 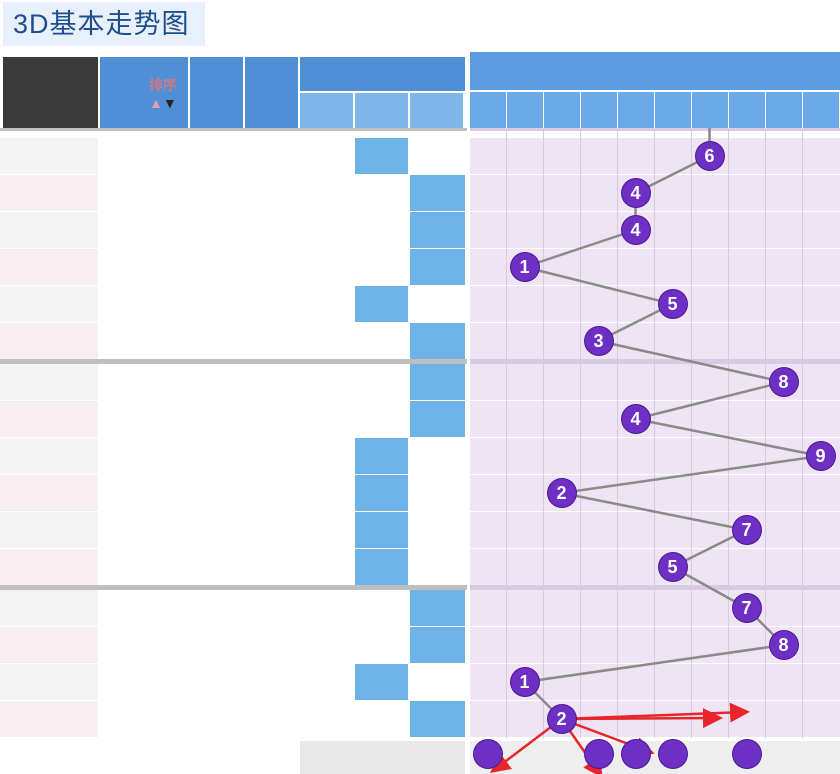 What do you see at coordinates (50, 93) in the screenshot?
I see `header-seq` at bounding box center [50, 93].